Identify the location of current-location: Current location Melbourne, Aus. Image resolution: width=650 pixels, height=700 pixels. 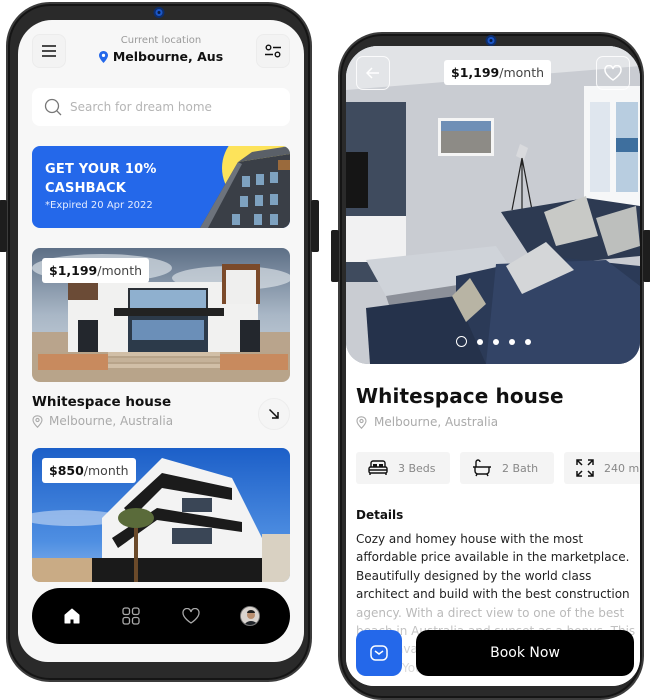
(161, 50).